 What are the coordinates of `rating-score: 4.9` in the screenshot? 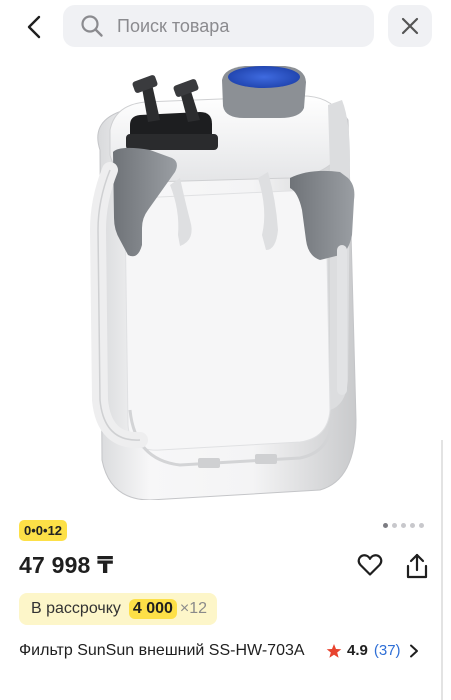 It's located at (357, 650).